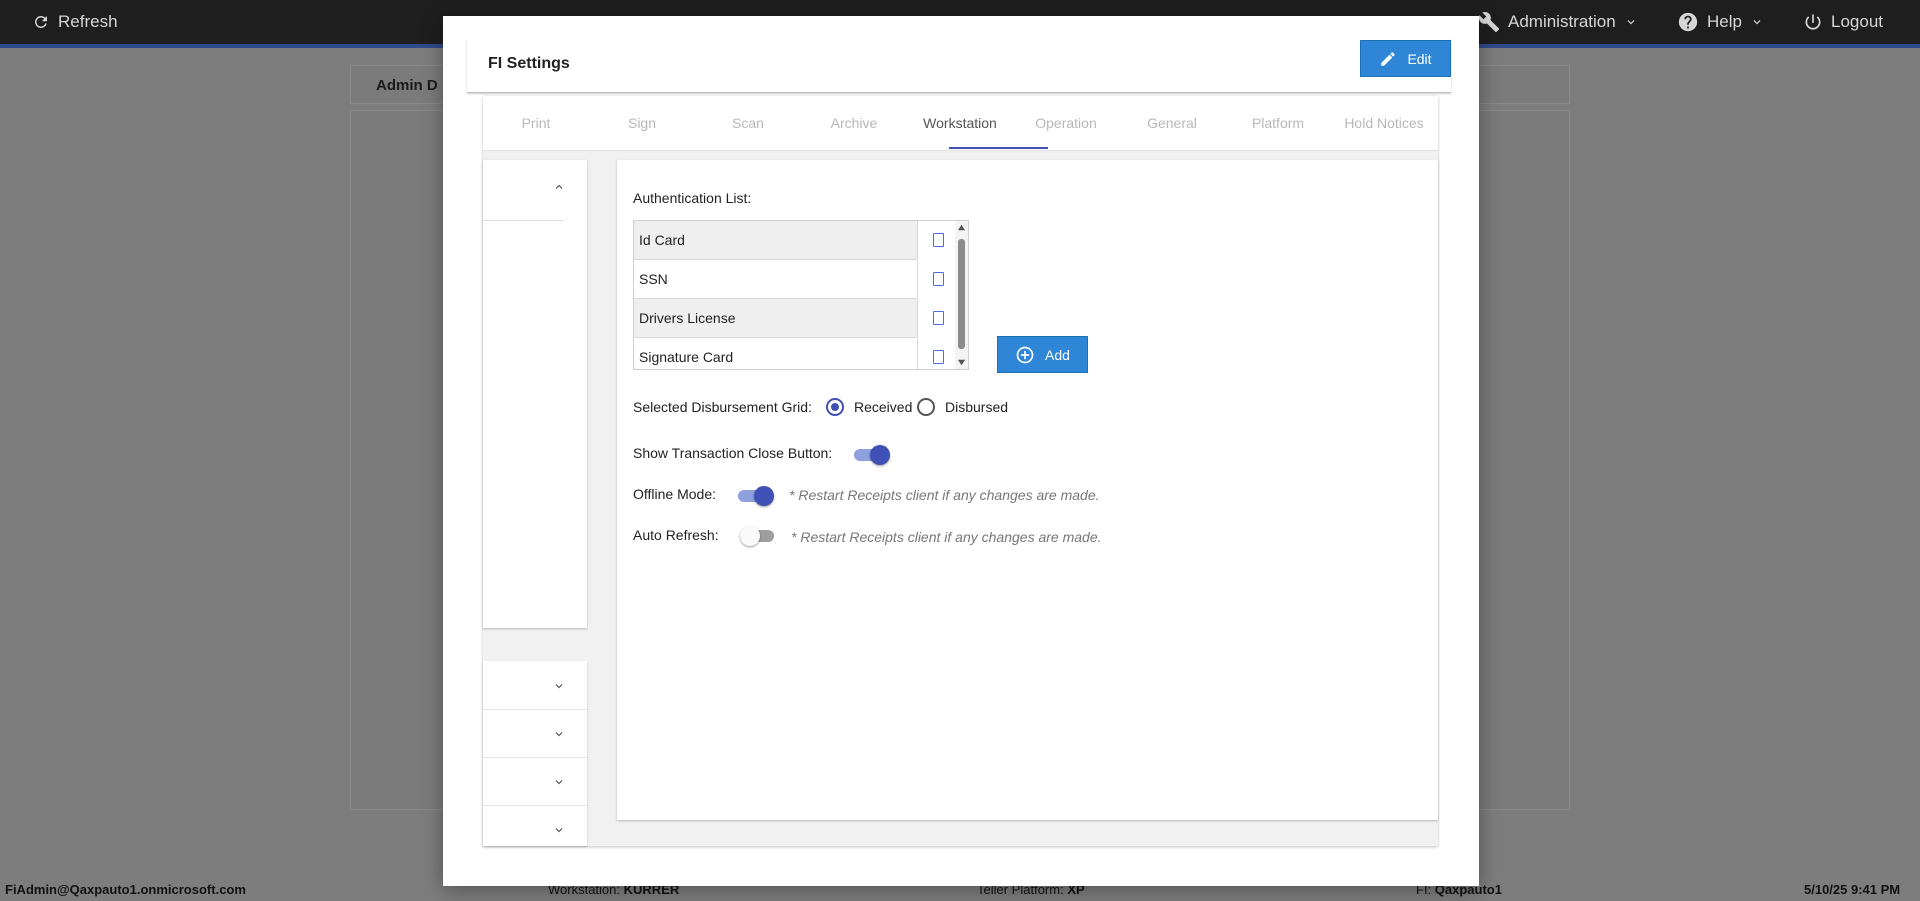 This screenshot has height=901, width=1920. I want to click on disbursement-grid-label: Selected Disbursement Grid:, so click(722, 407).